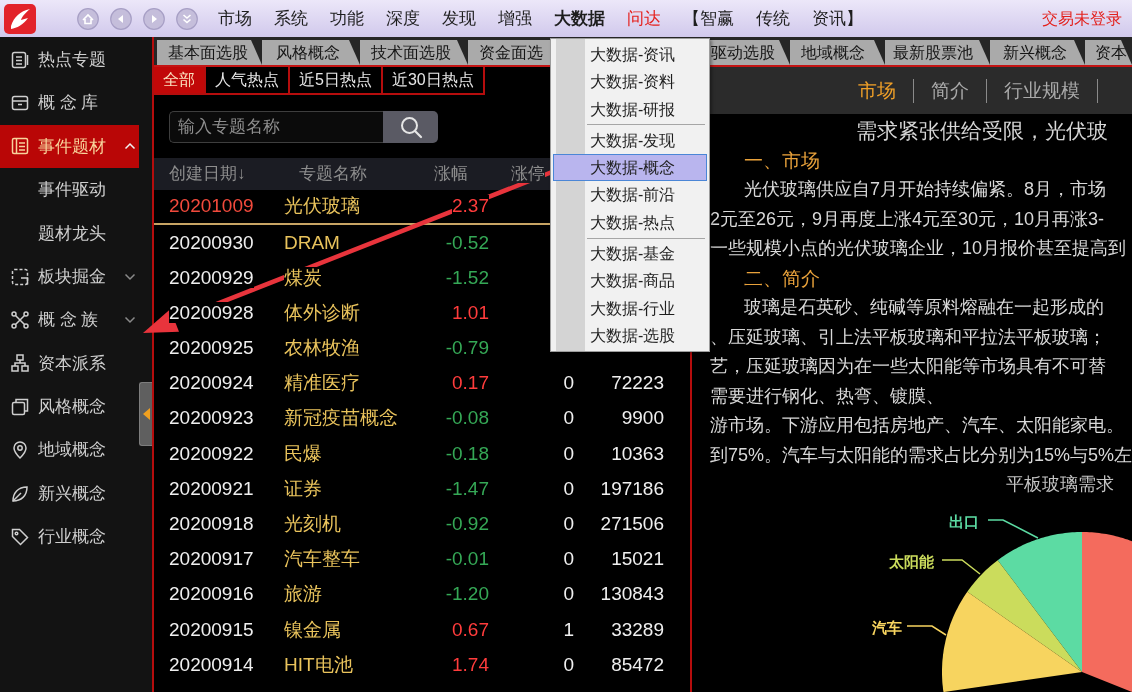 Image resolution: width=1132 pixels, height=692 pixels. What do you see at coordinates (347, 18) in the screenshot?
I see `menu-item: 功能` at bounding box center [347, 18].